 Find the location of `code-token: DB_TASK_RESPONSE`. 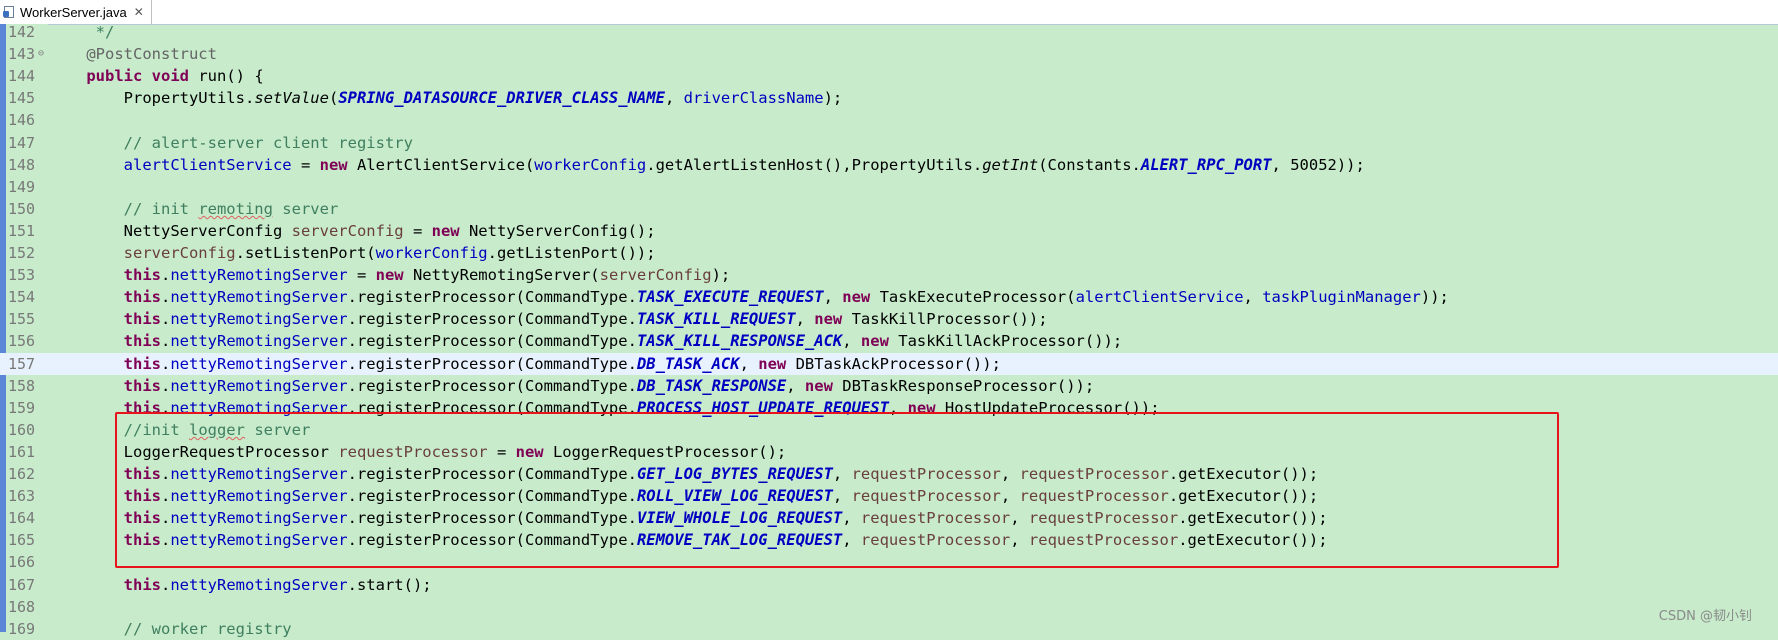

code-token: DB_TASK_RESPONSE is located at coordinates (711, 385).